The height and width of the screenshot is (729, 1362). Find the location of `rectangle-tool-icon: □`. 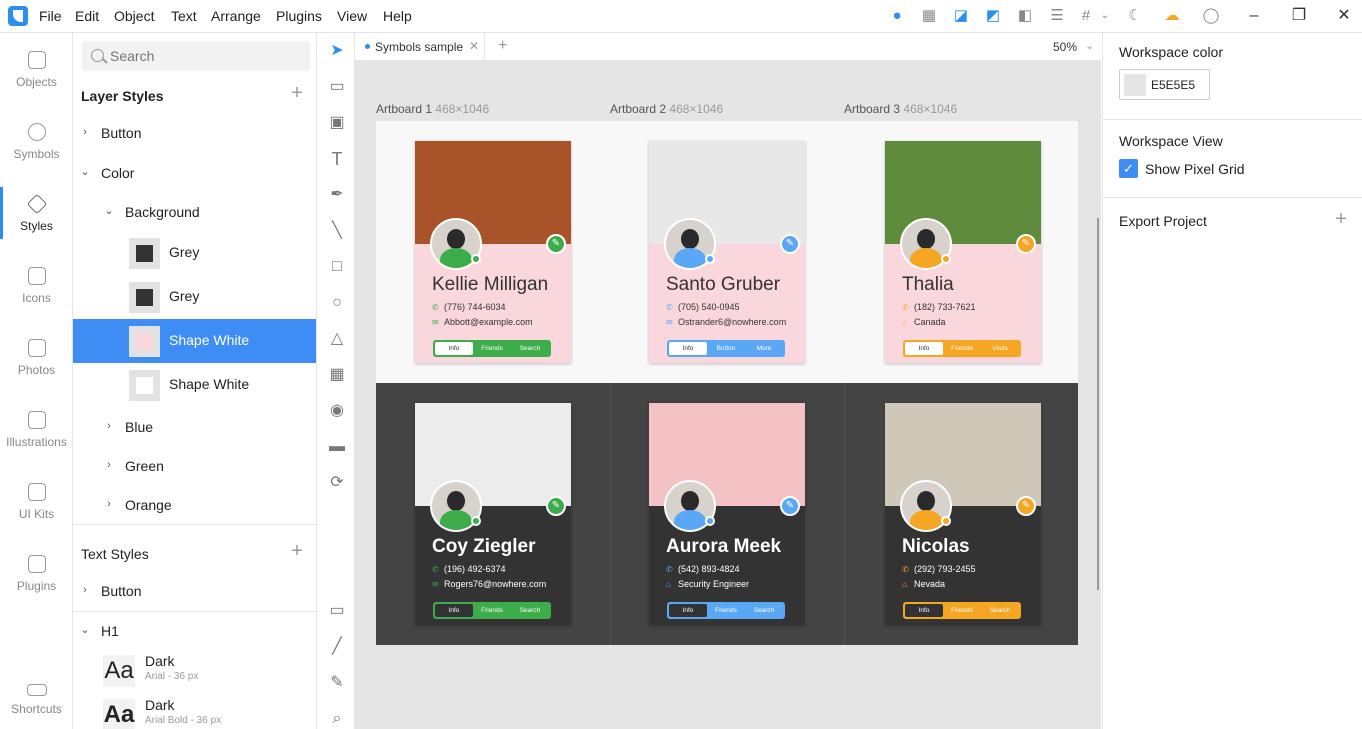

rectangle-tool-icon: □ is located at coordinates (337, 267).